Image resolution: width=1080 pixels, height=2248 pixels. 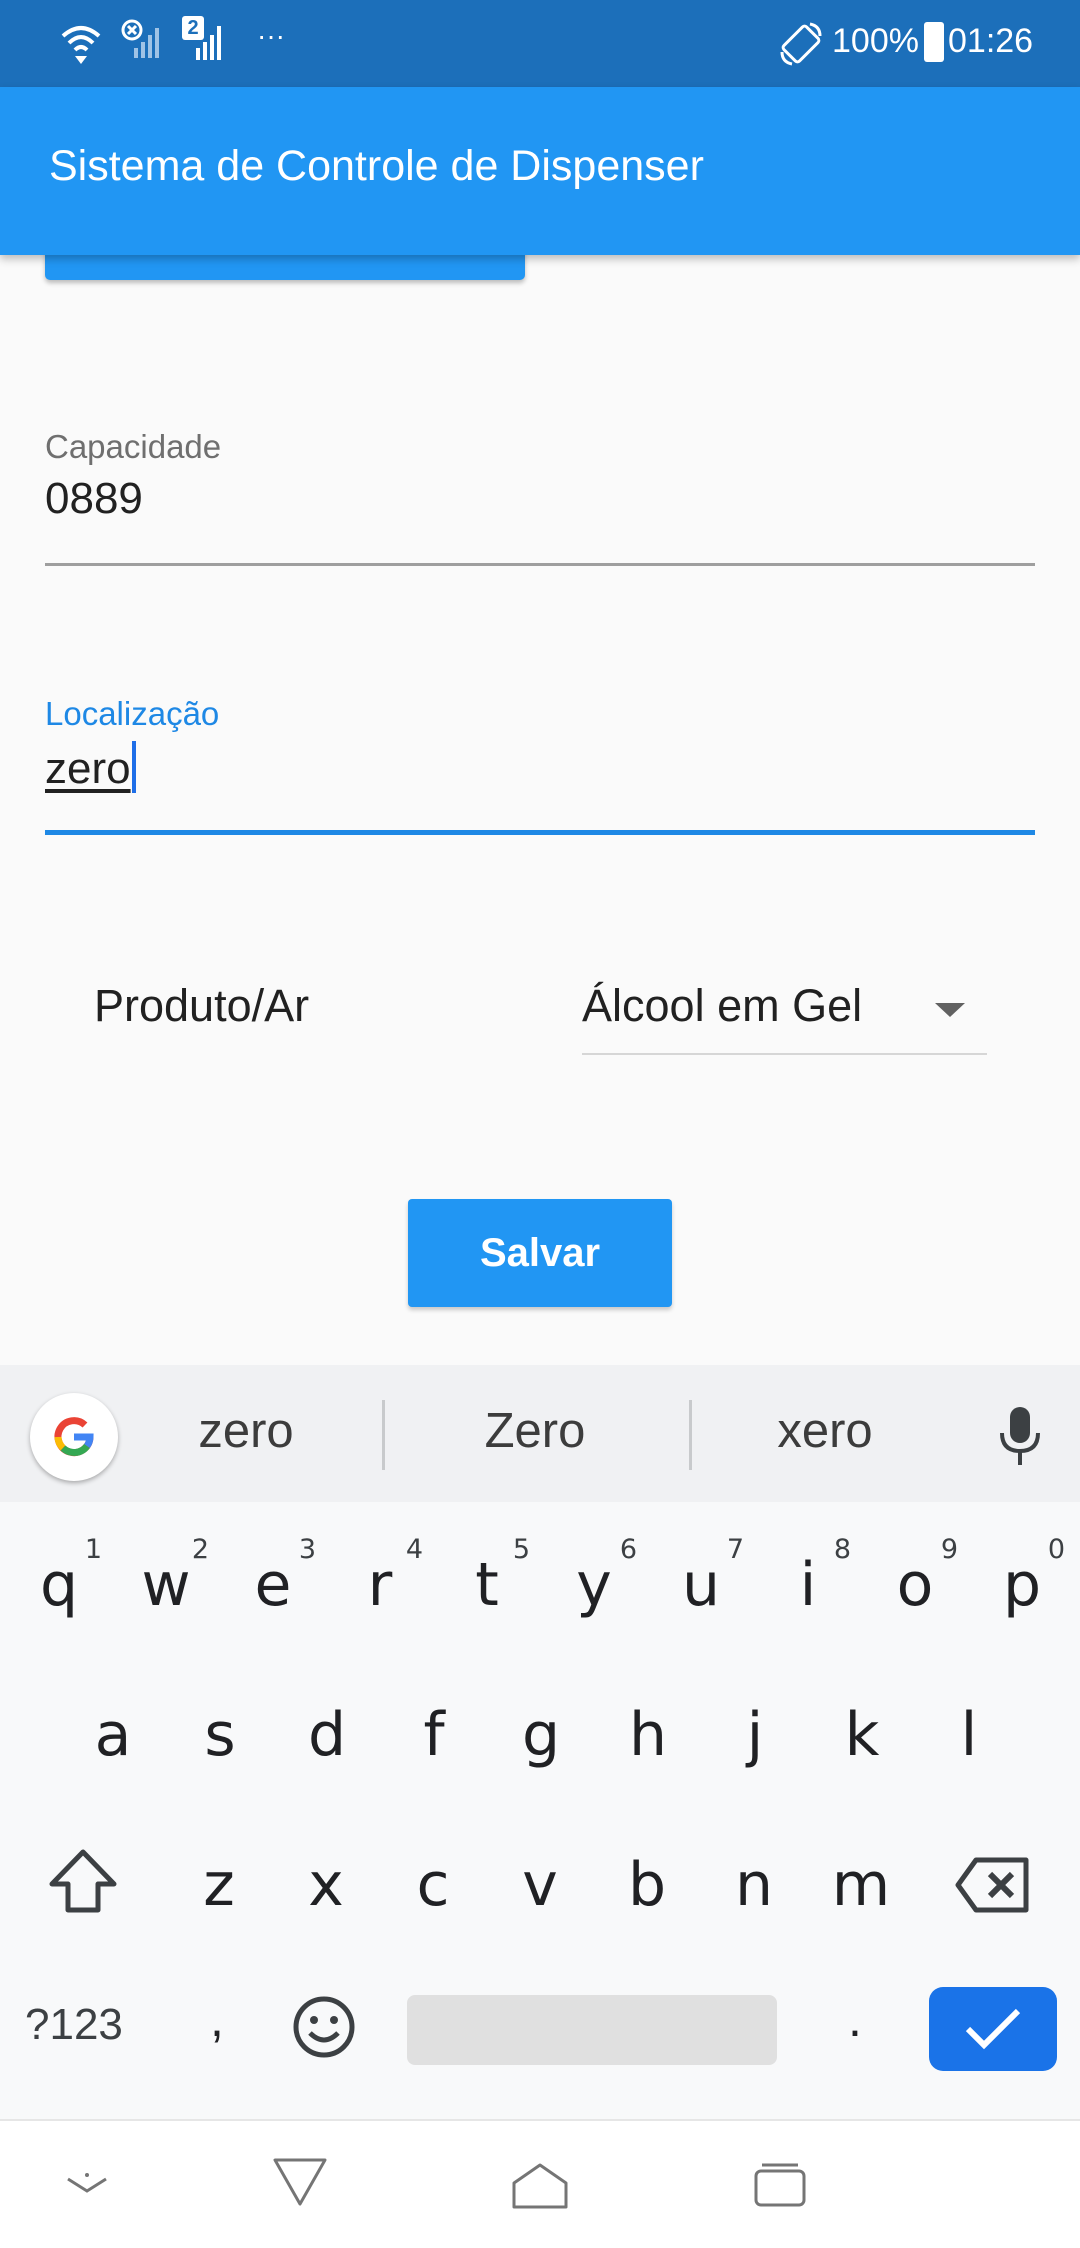 I want to click on text-cursor, so click(x=133, y=767).